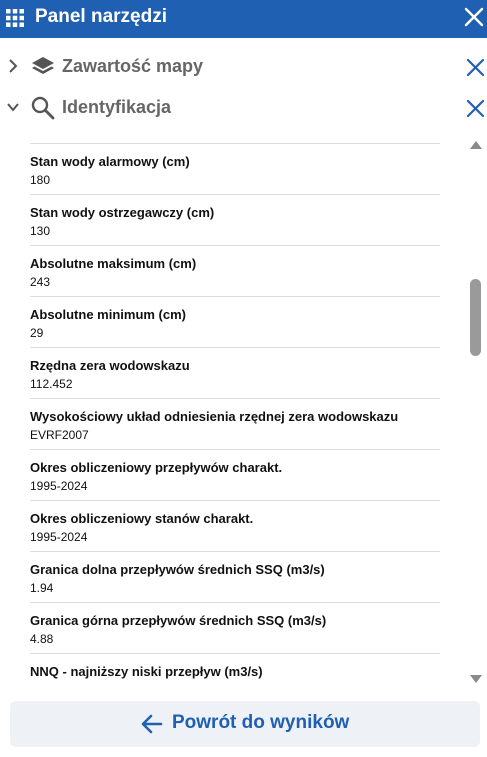 The height and width of the screenshot is (757, 487). Describe the element at coordinates (101, 16) in the screenshot. I see `panel-title: Panel narzędzi` at that location.